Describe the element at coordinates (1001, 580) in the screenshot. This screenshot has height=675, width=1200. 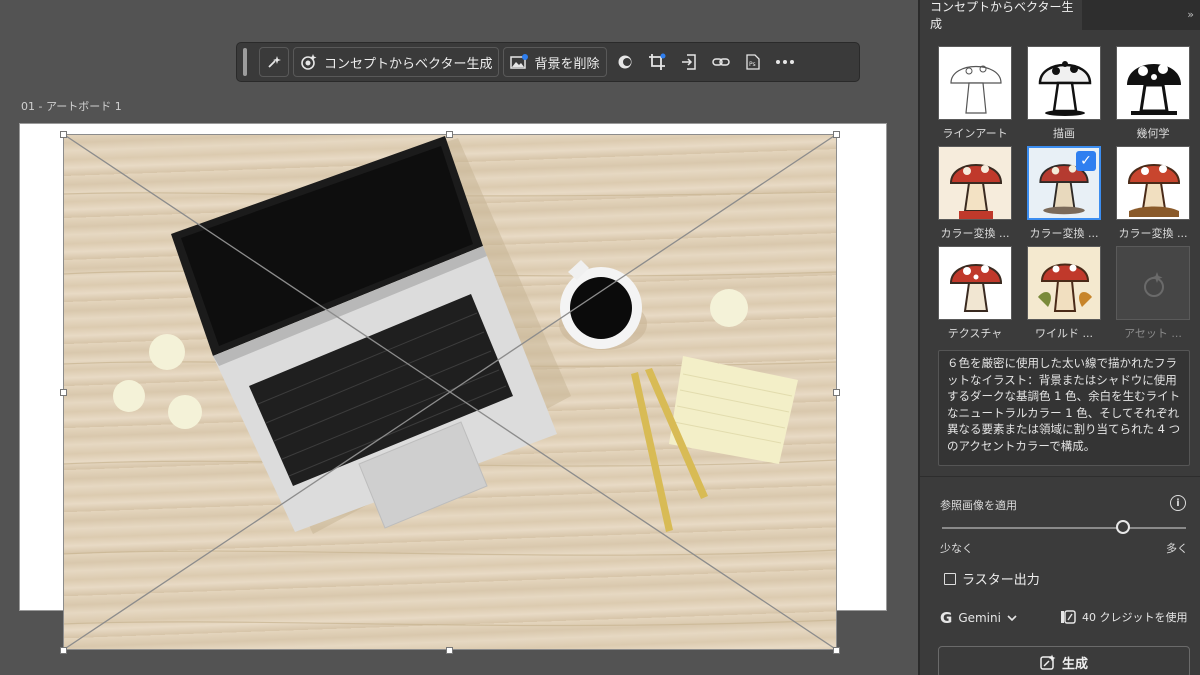
I see `raster-output-label: ラスター出力` at that location.